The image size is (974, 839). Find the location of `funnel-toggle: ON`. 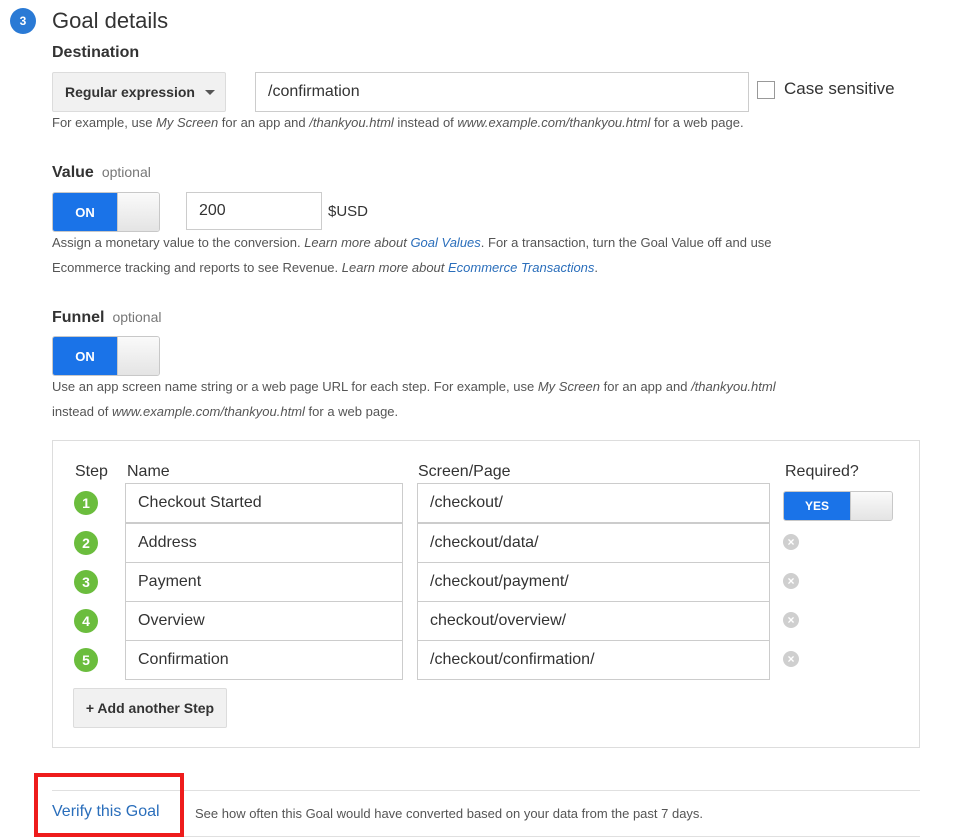

funnel-toggle: ON is located at coordinates (106, 356).